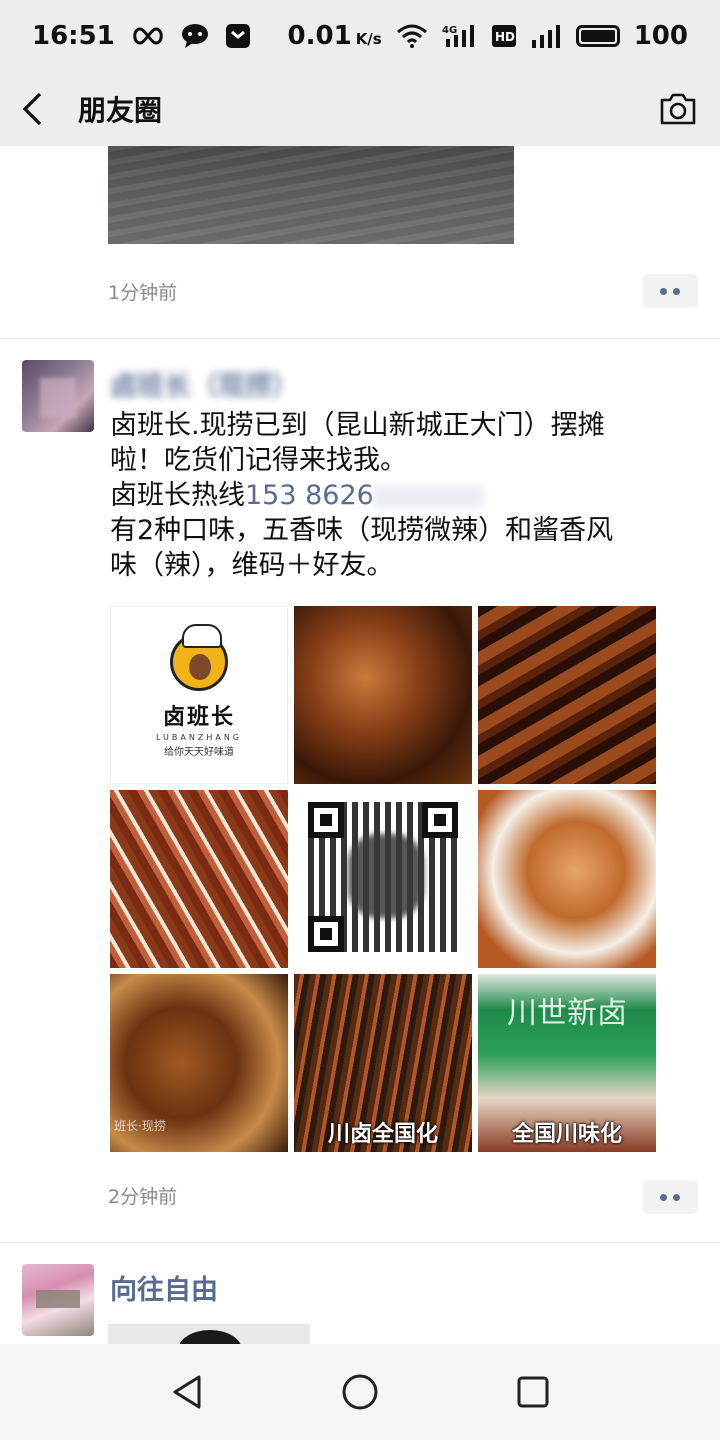 The width and height of the screenshot is (720, 1440). What do you see at coordinates (198, 717) in the screenshot?
I see `logo-brand-name: 卤班长` at bounding box center [198, 717].